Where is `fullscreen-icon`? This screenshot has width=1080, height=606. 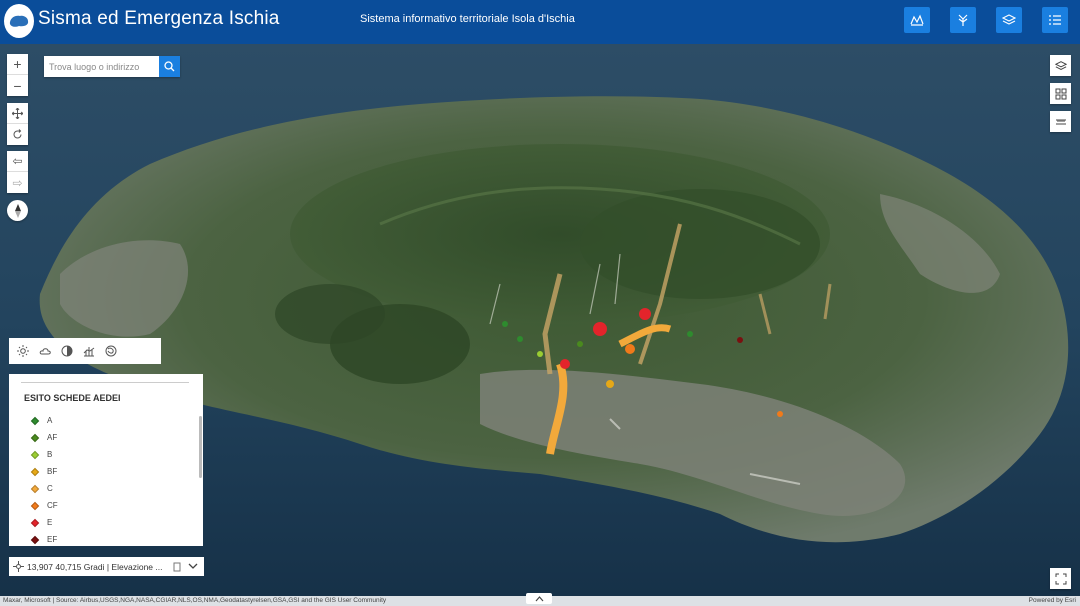
fullscreen-icon is located at coordinates (1060, 578).